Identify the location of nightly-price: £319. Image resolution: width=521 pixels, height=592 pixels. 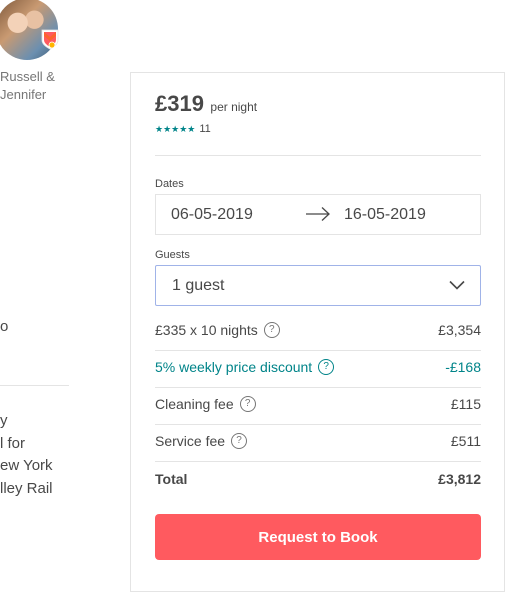
(179, 103).